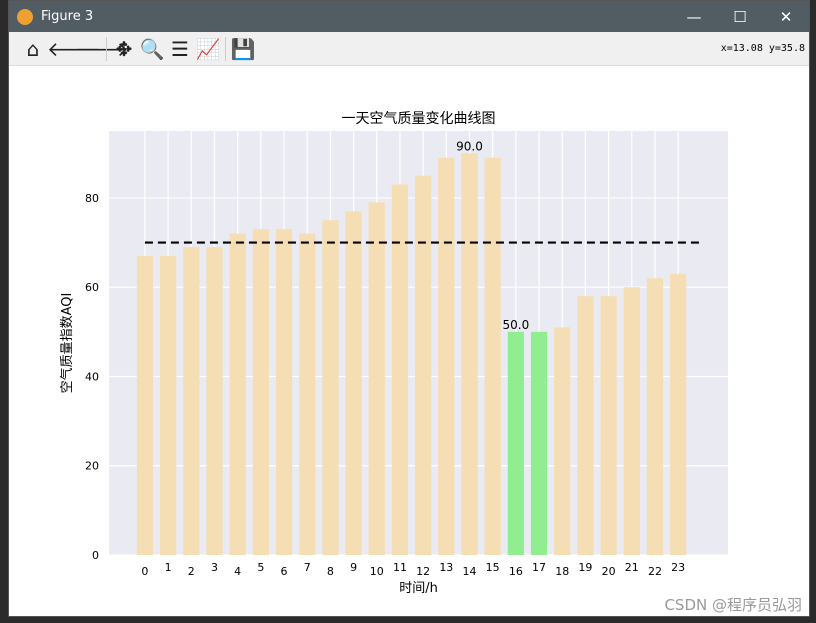 The image size is (816, 623). What do you see at coordinates (25, 16) in the screenshot?
I see `matplotlib-logo-icon` at bounding box center [25, 16].